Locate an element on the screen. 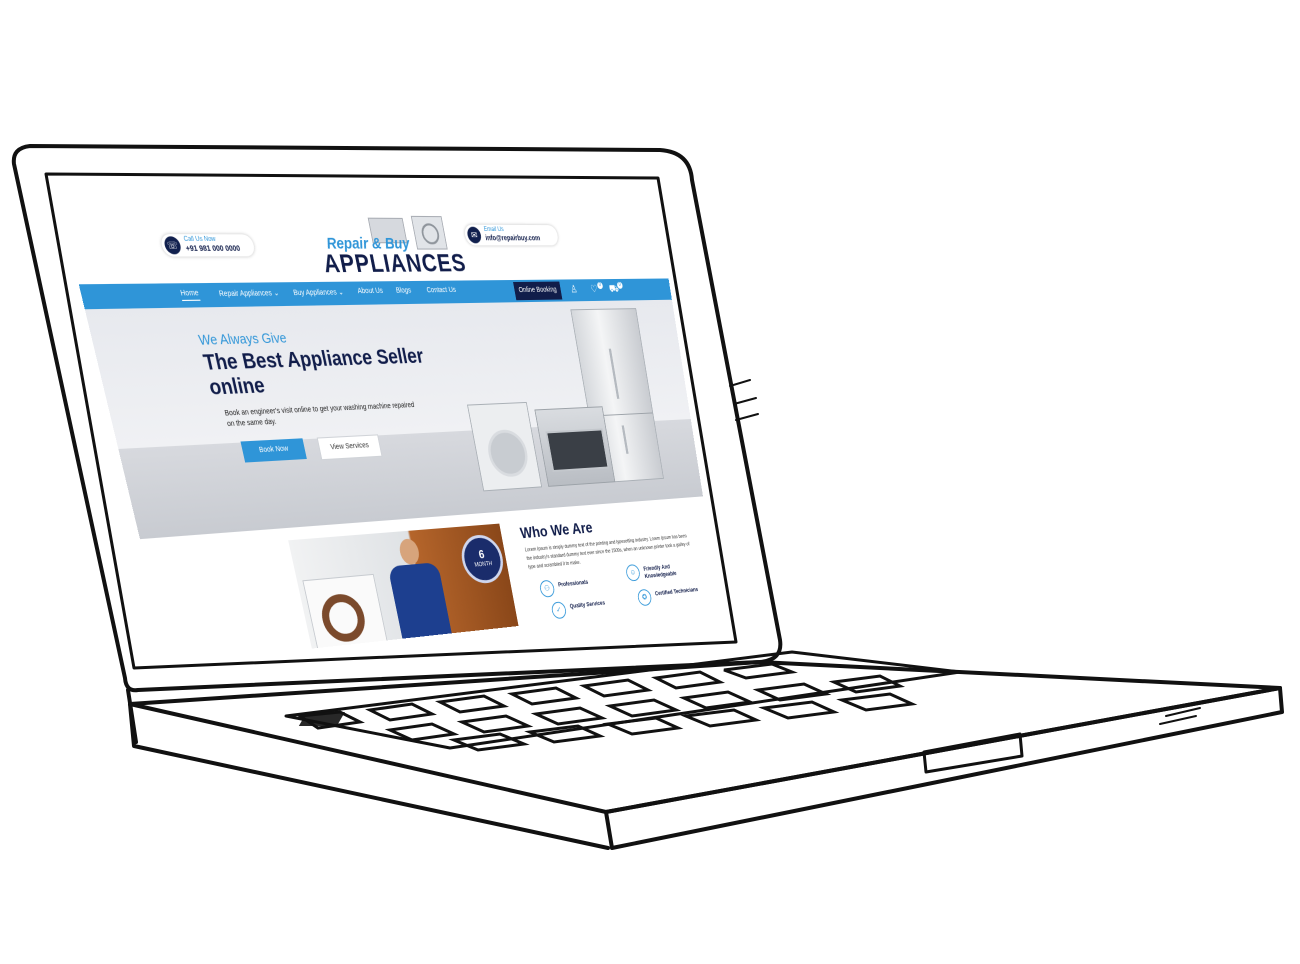  oven-image is located at coordinates (575, 446).